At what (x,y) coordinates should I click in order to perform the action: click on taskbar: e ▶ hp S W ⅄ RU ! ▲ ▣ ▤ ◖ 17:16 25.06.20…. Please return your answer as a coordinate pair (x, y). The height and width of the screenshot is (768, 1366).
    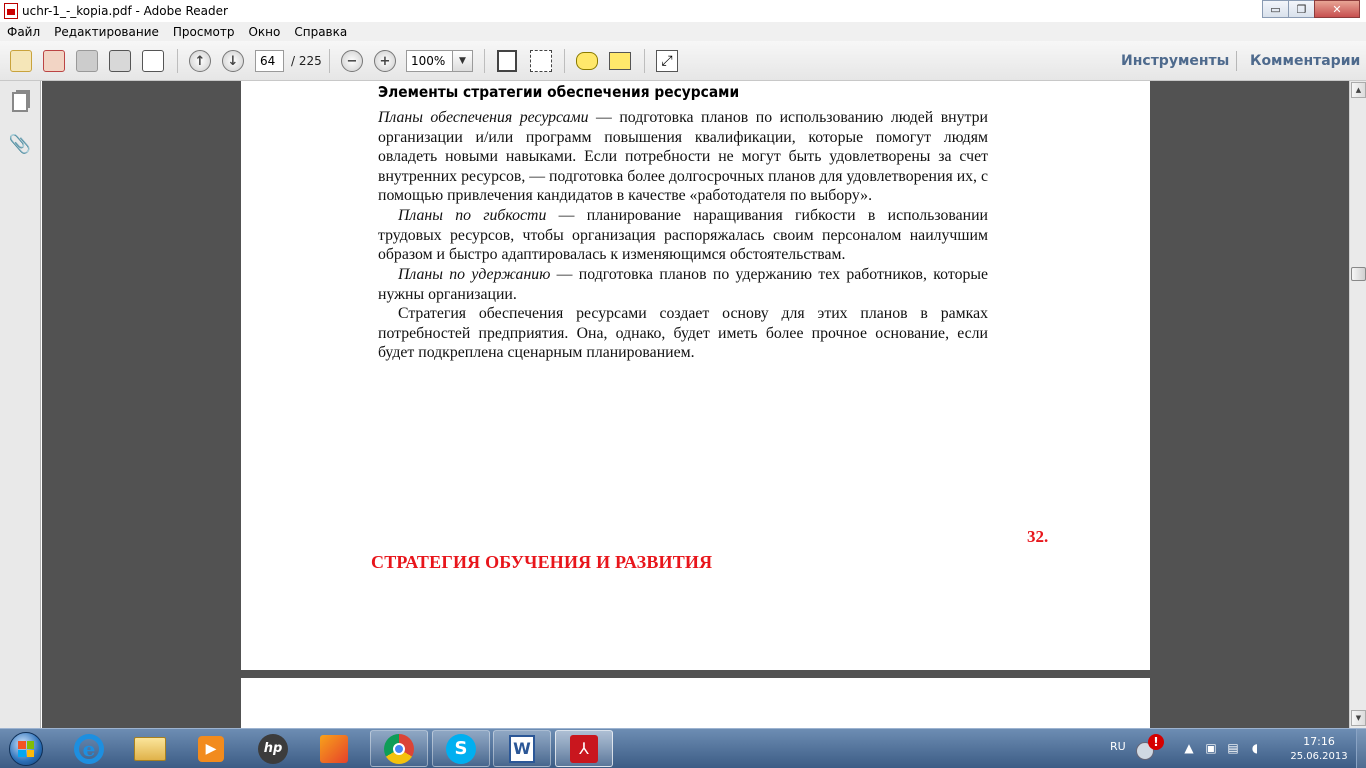
    Looking at the image, I should click on (683, 748).